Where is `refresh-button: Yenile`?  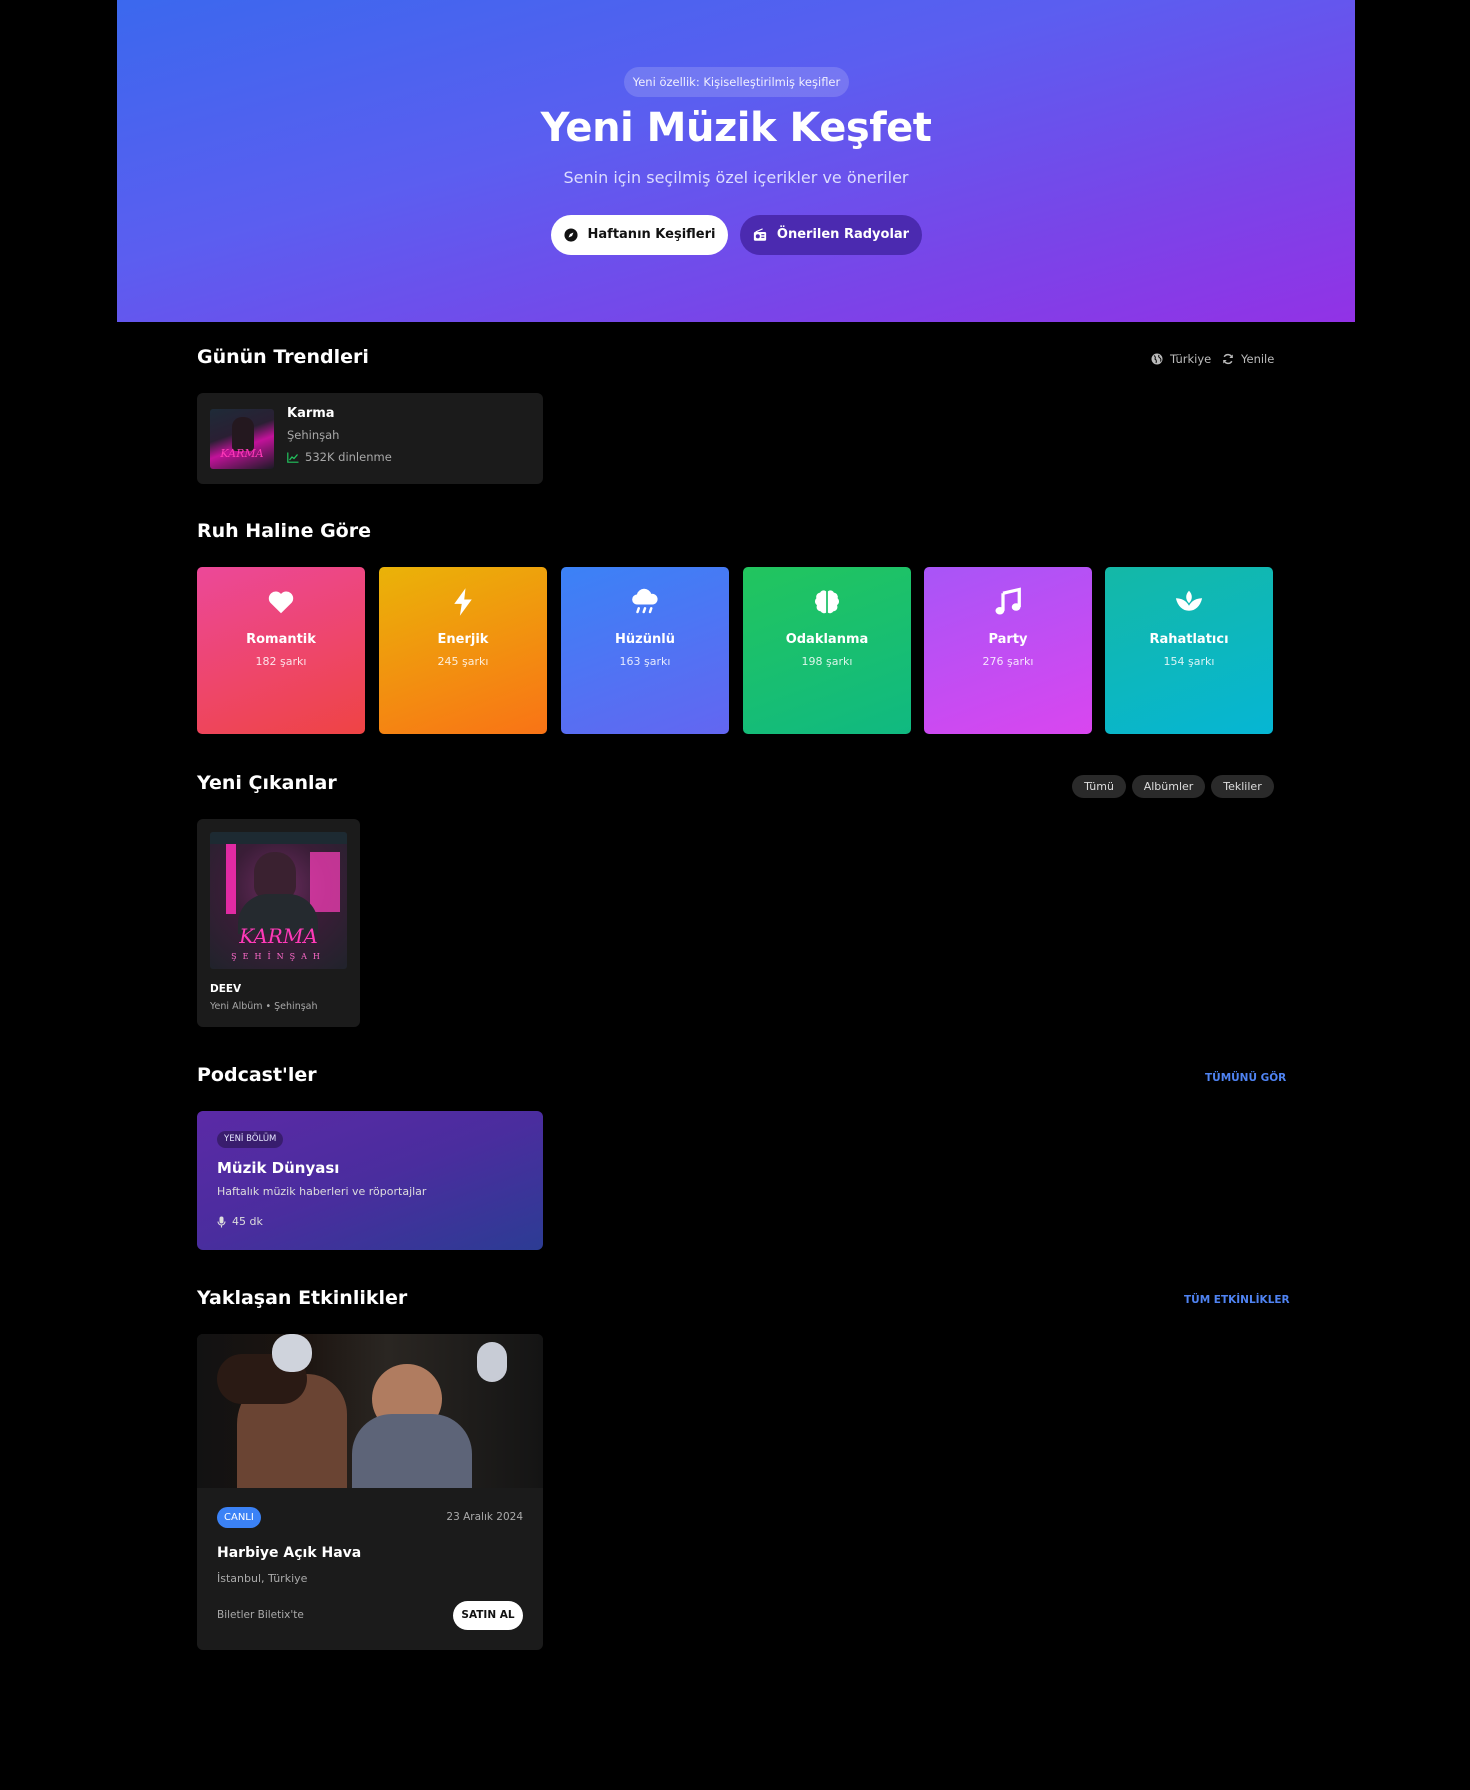 refresh-button: Yenile is located at coordinates (1248, 359).